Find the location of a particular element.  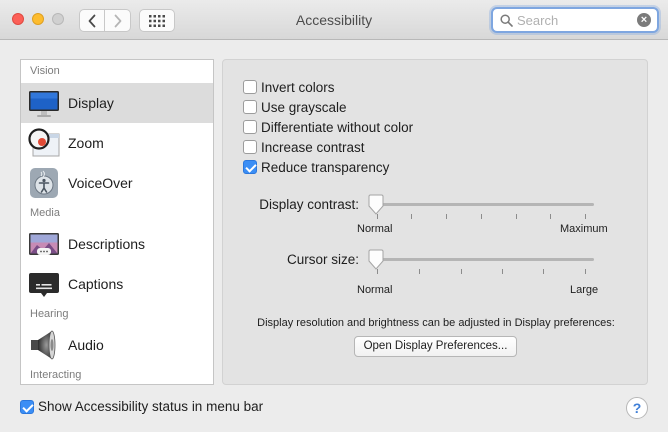

display-contrast-label: Display contrast: is located at coordinates (309, 204).